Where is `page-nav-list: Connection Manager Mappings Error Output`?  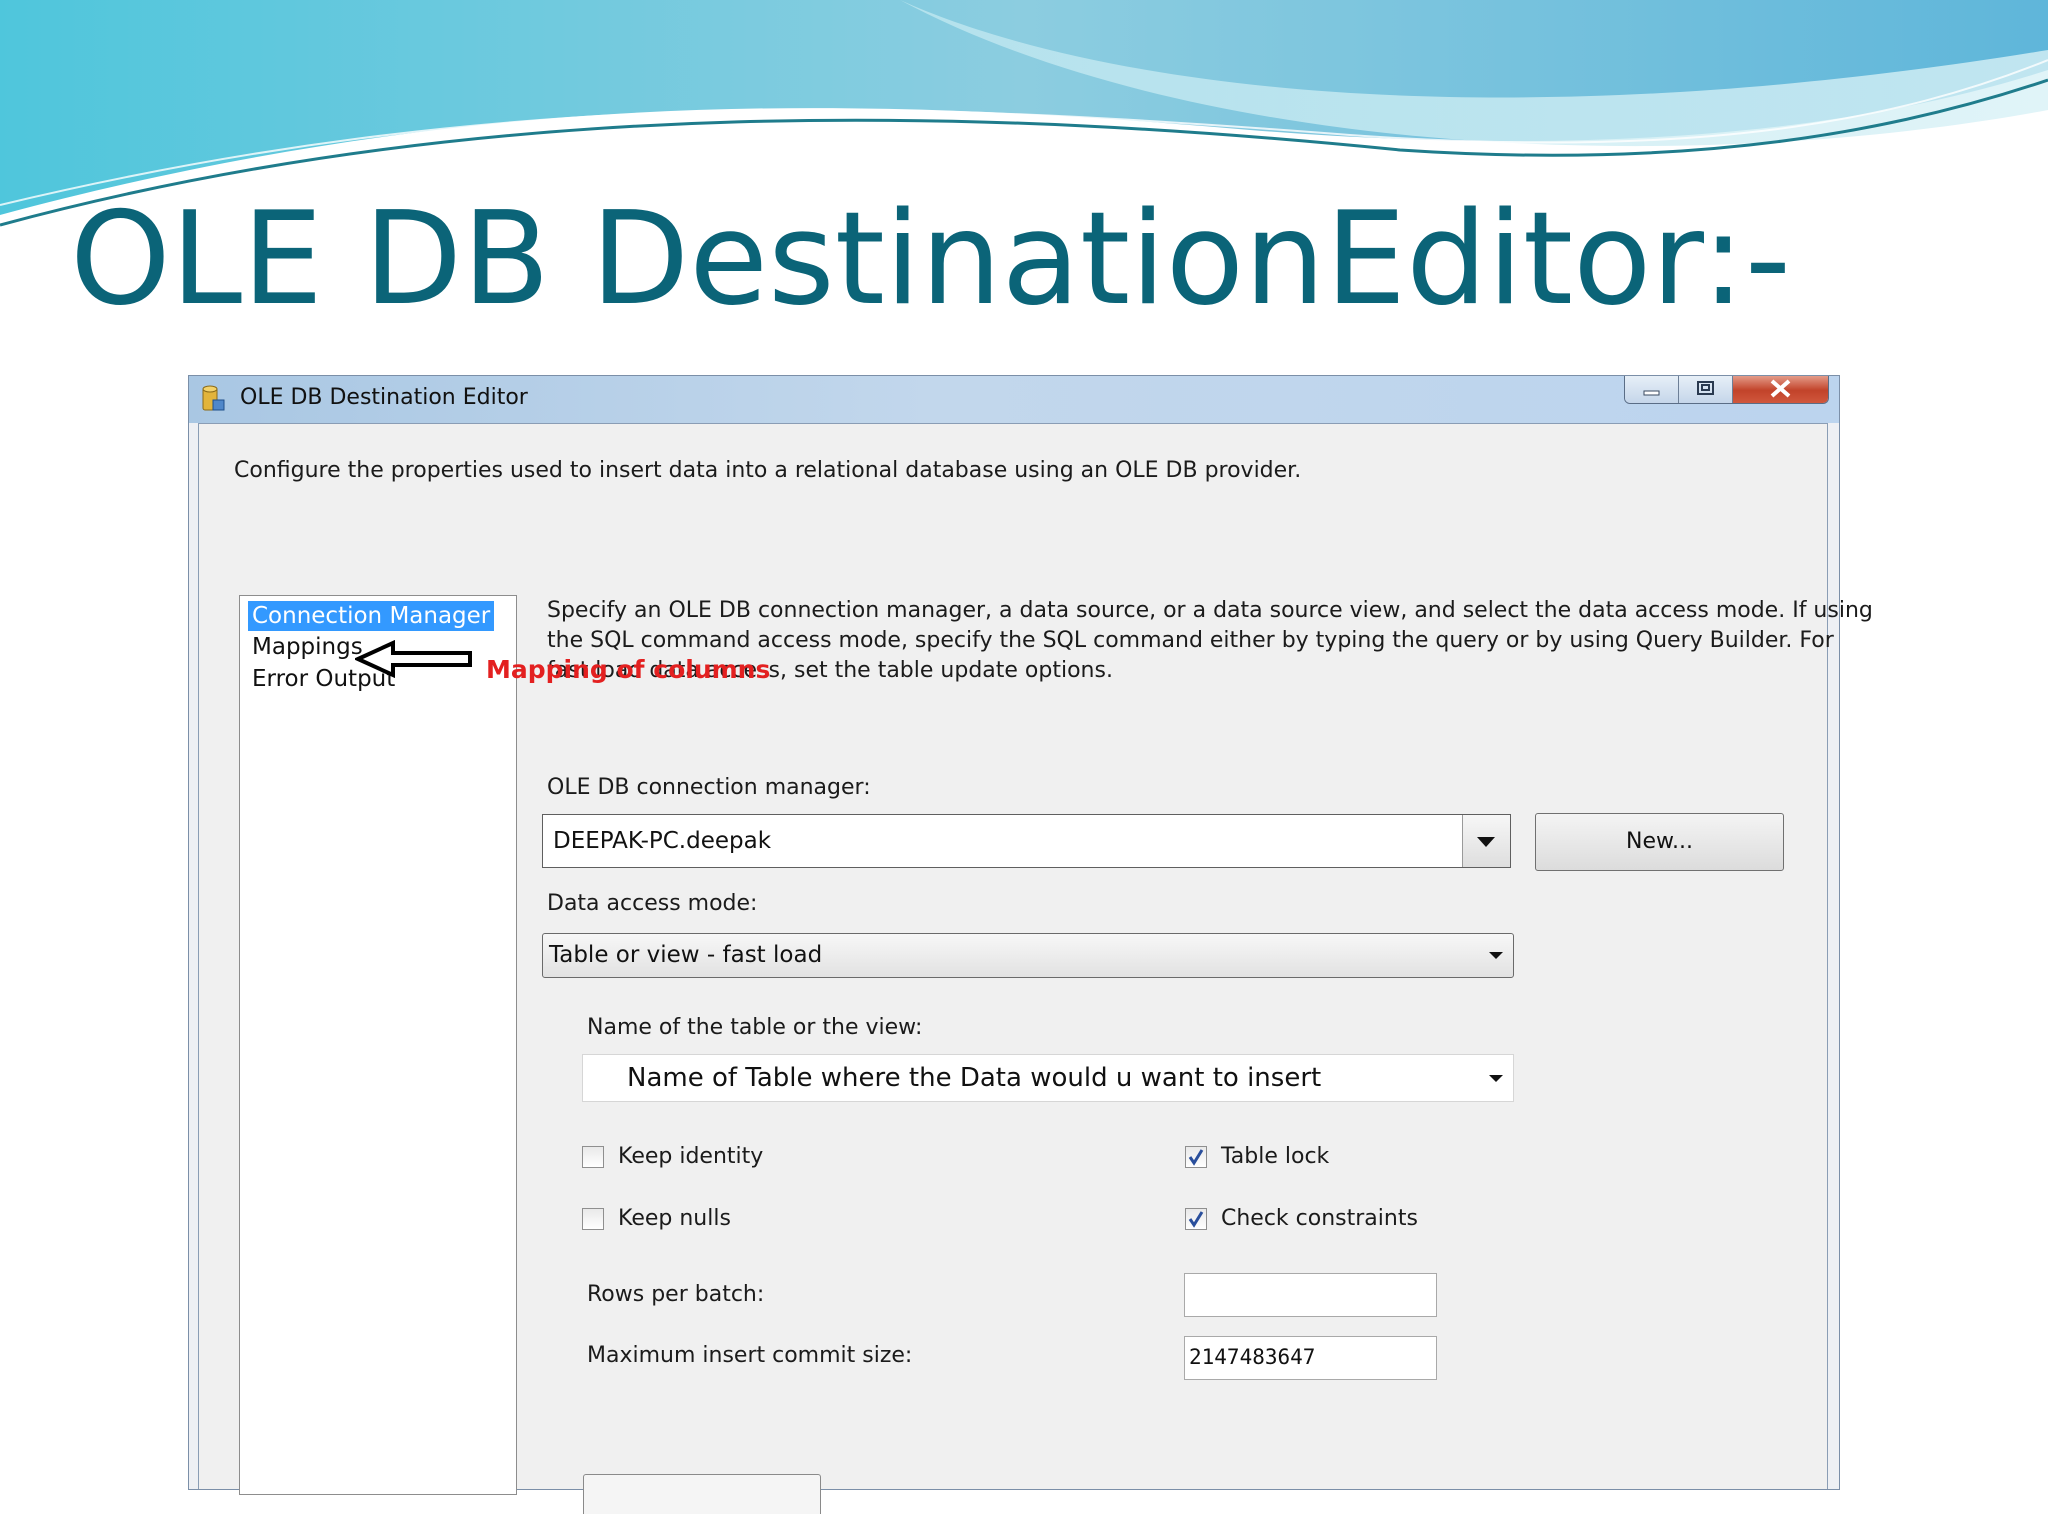
page-nav-list: Connection Manager Mappings Error Output is located at coordinates (378, 1045).